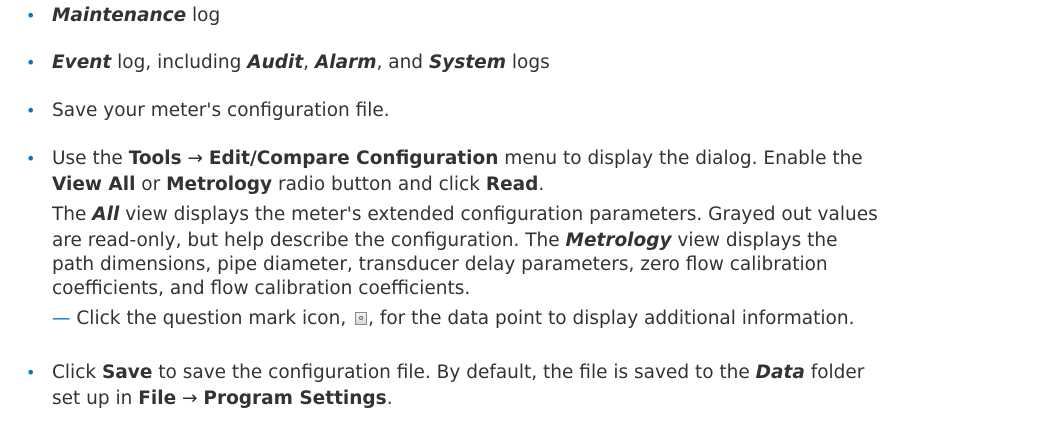 This screenshot has height=423, width=1053. What do you see at coordinates (72, 214) in the screenshot?
I see `text-span: The` at bounding box center [72, 214].